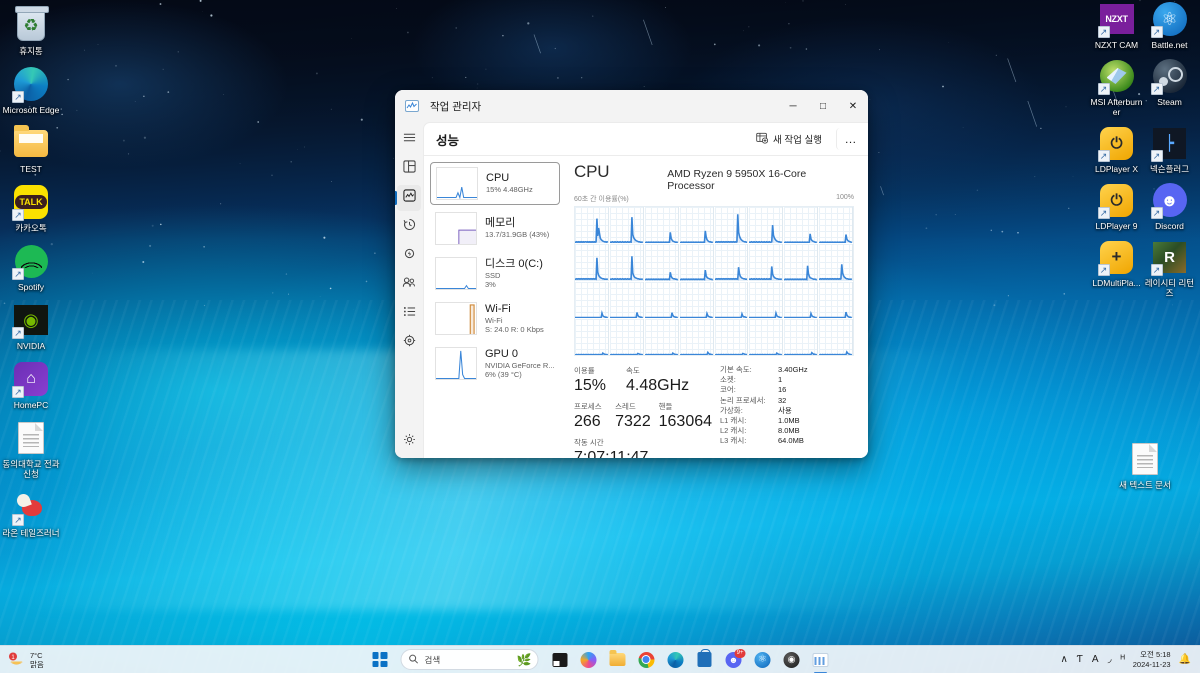  Describe the element at coordinates (1063, 659) in the screenshot. I see `show-hidden-icons: ∧` at that location.